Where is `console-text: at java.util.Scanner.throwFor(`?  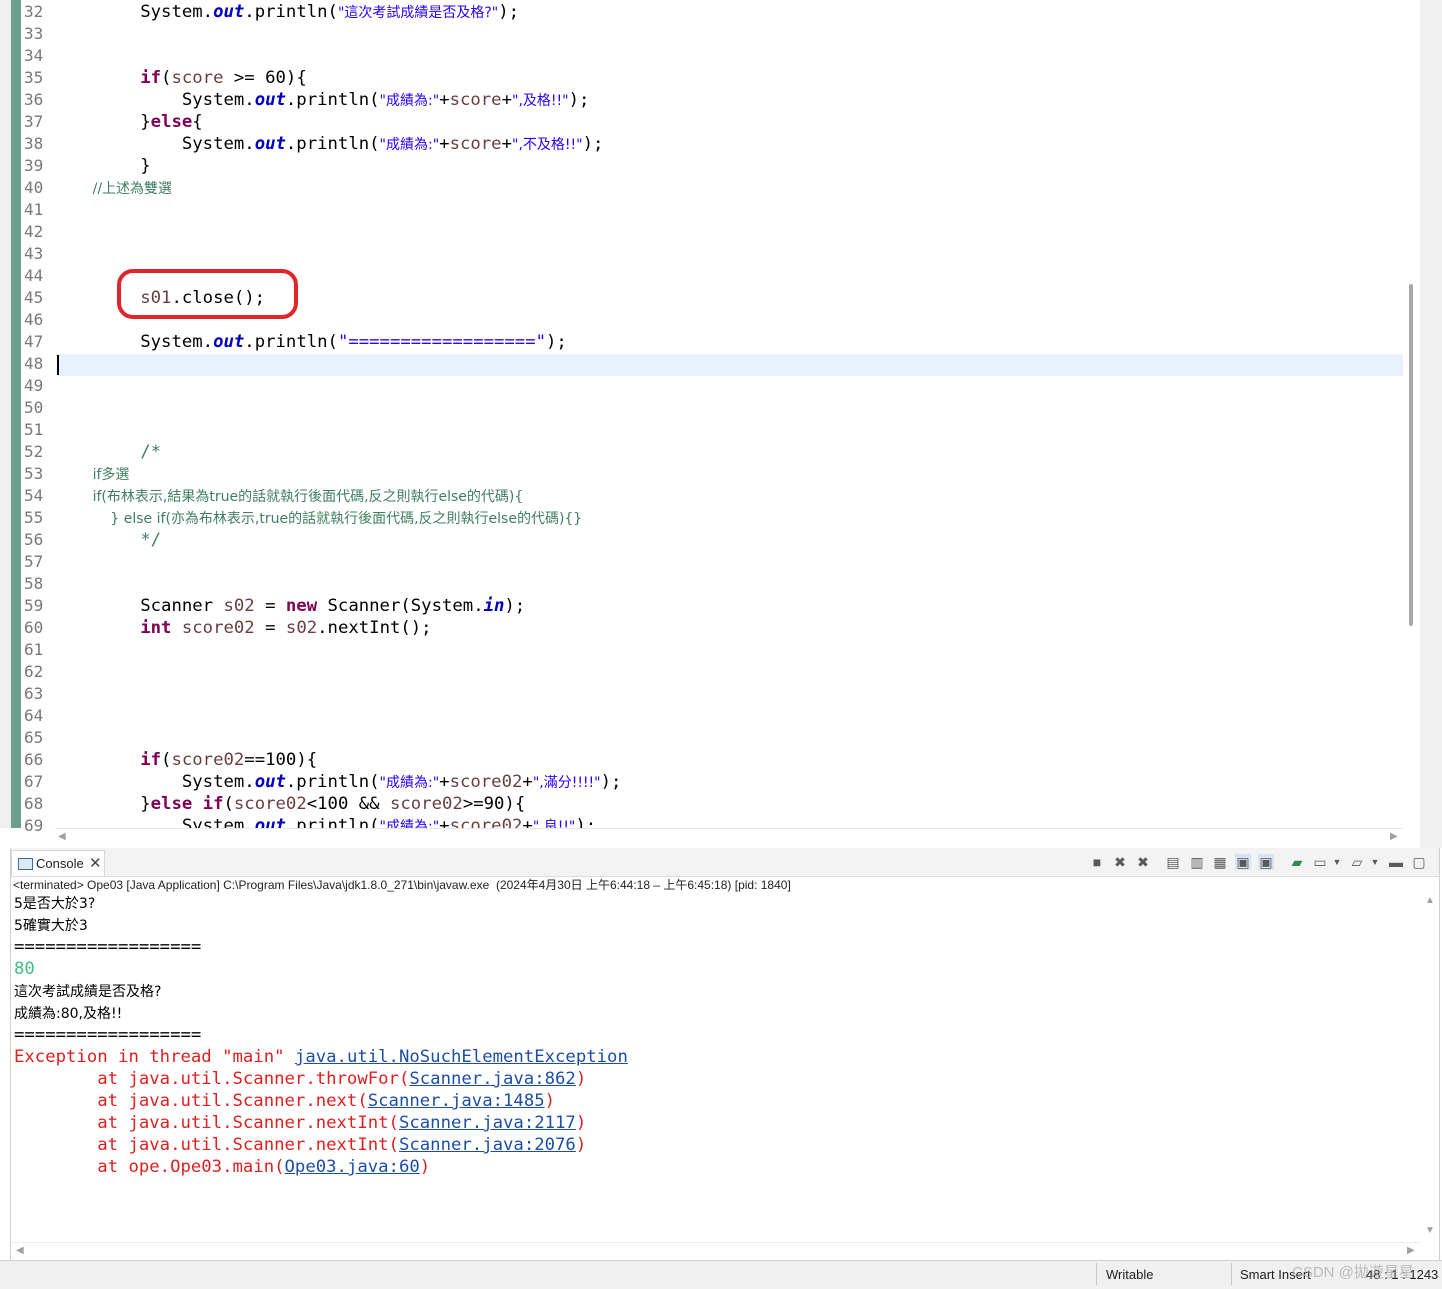
console-text: at java.util.Scanner.throwFor( is located at coordinates (212, 1079).